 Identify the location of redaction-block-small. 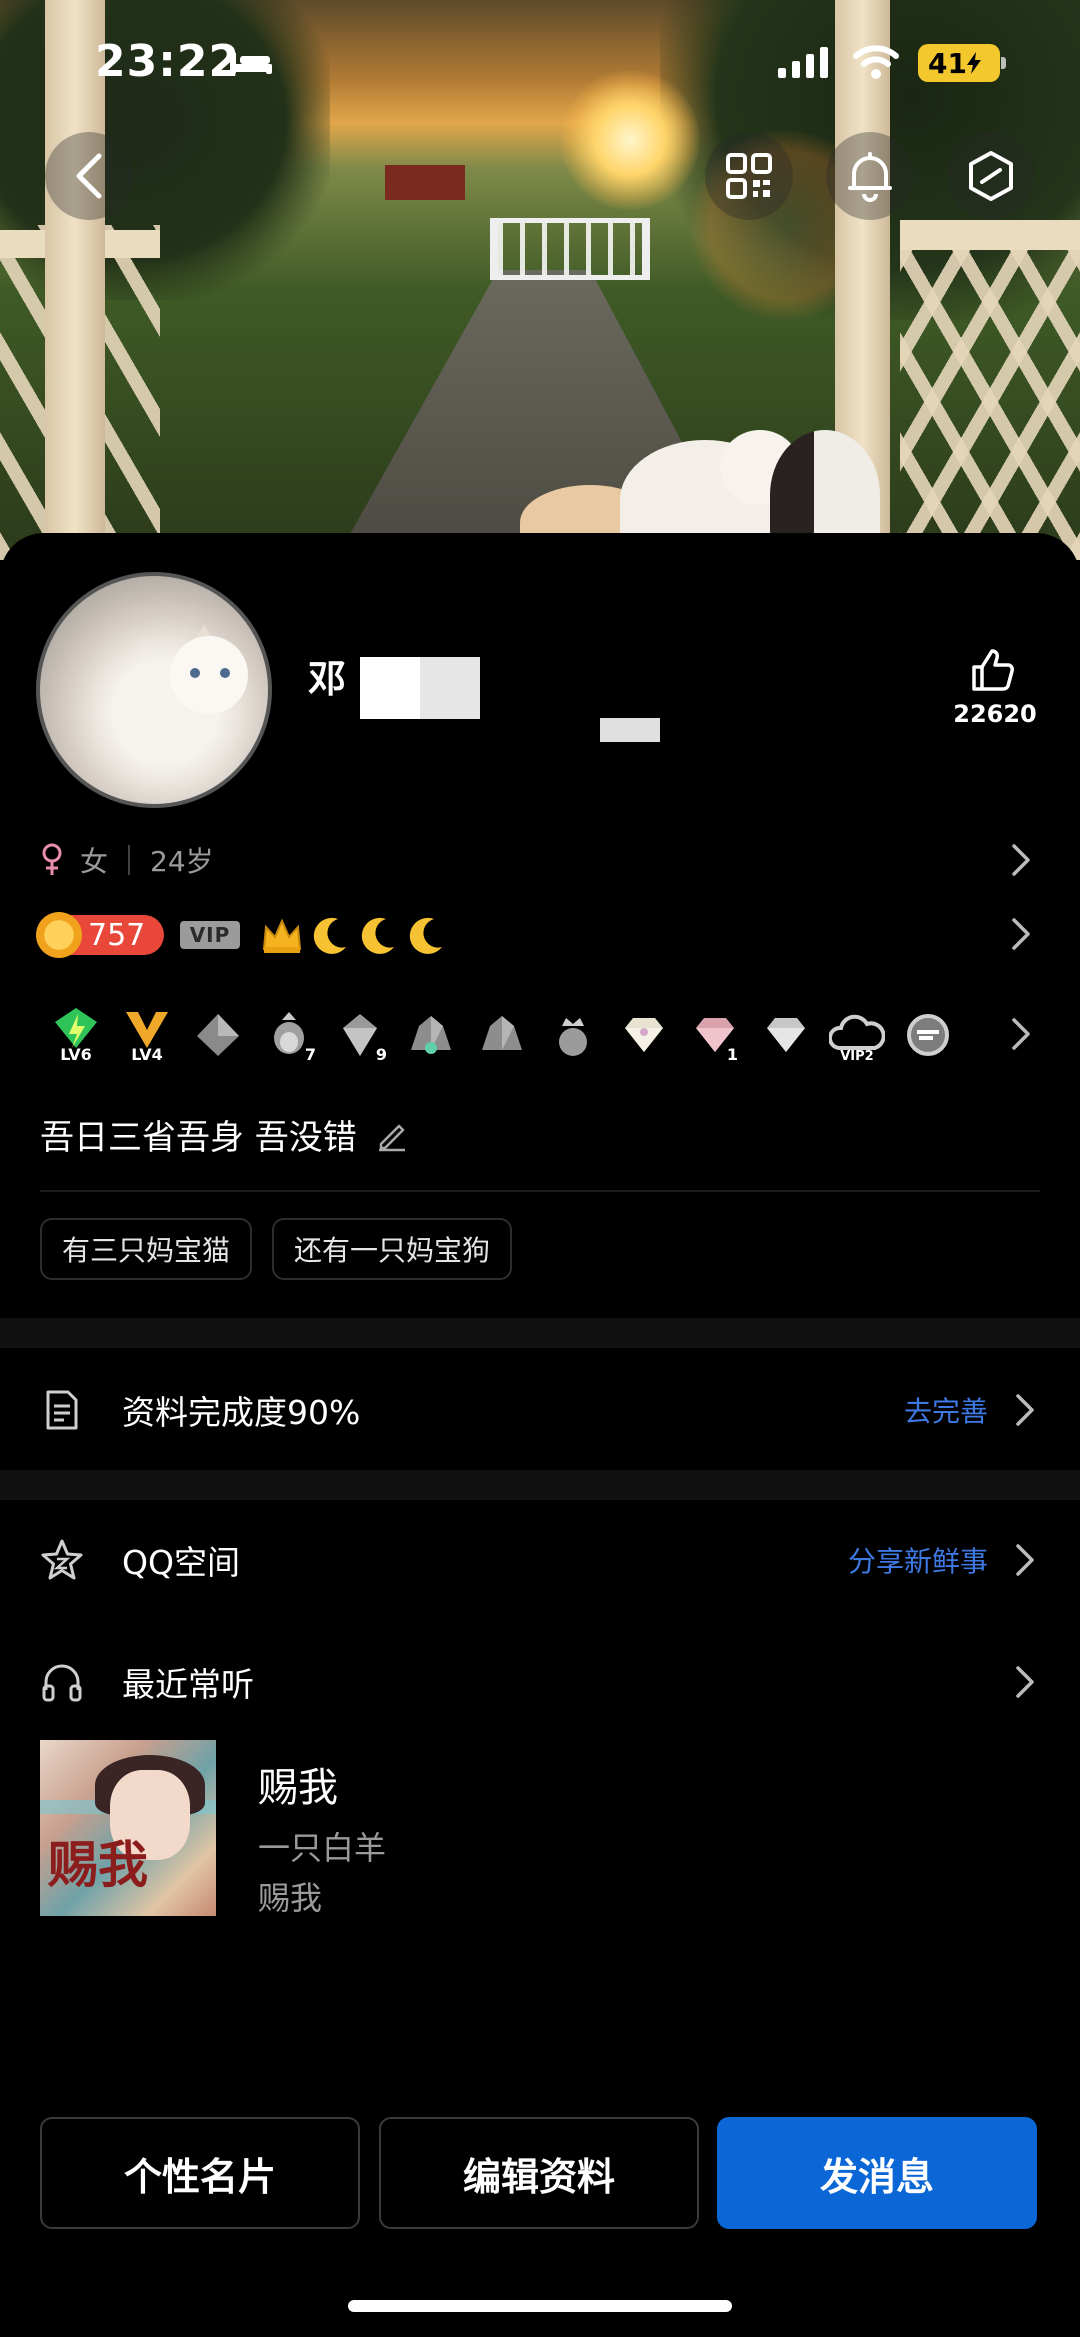
(630, 730).